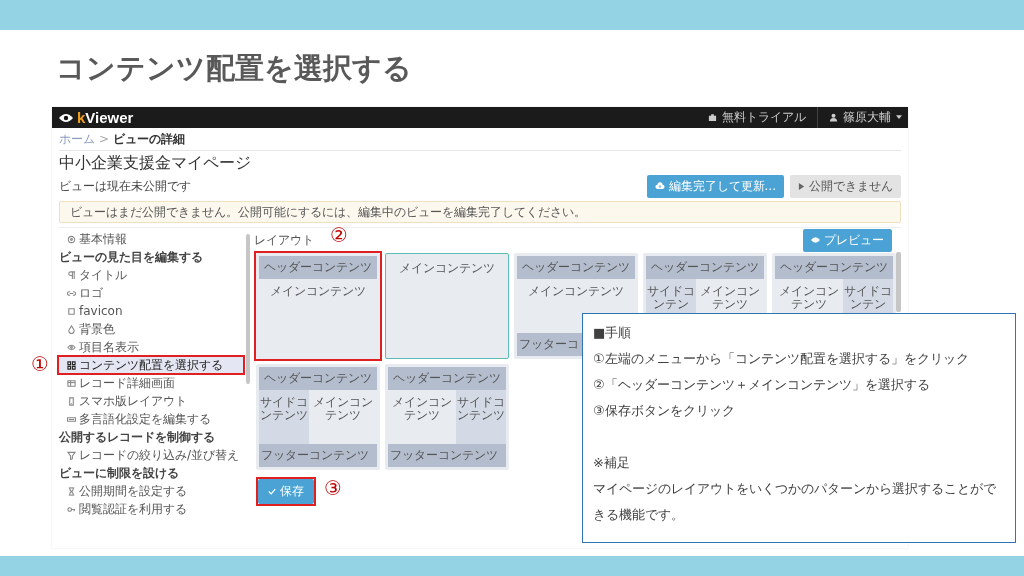 This screenshot has width=1024, height=576. I want to click on step-text: ③保存ボタンをクリック, so click(664, 411).